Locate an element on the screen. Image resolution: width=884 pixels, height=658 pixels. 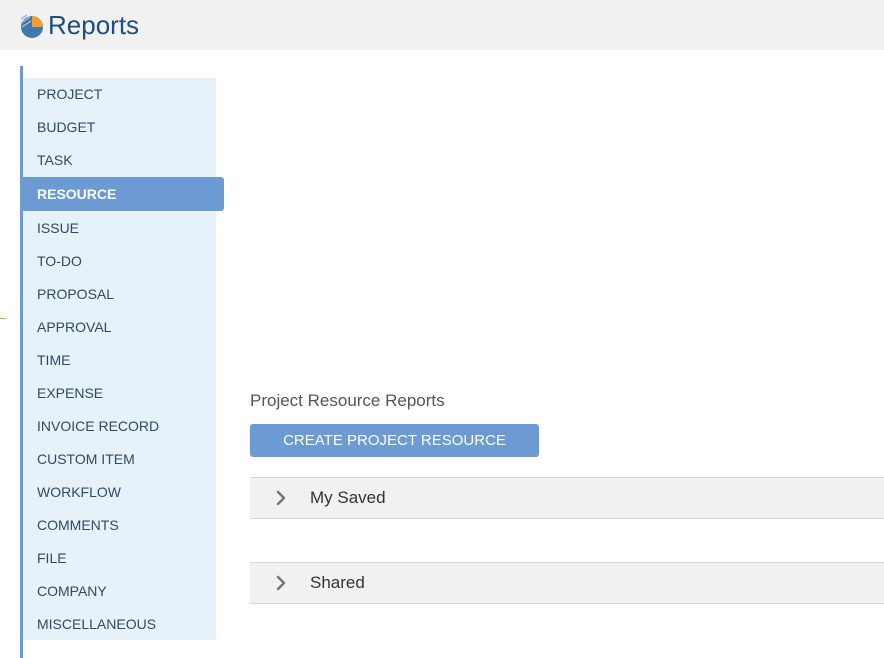
sidebar-item-resource: RESOURCE is located at coordinates (123, 194).